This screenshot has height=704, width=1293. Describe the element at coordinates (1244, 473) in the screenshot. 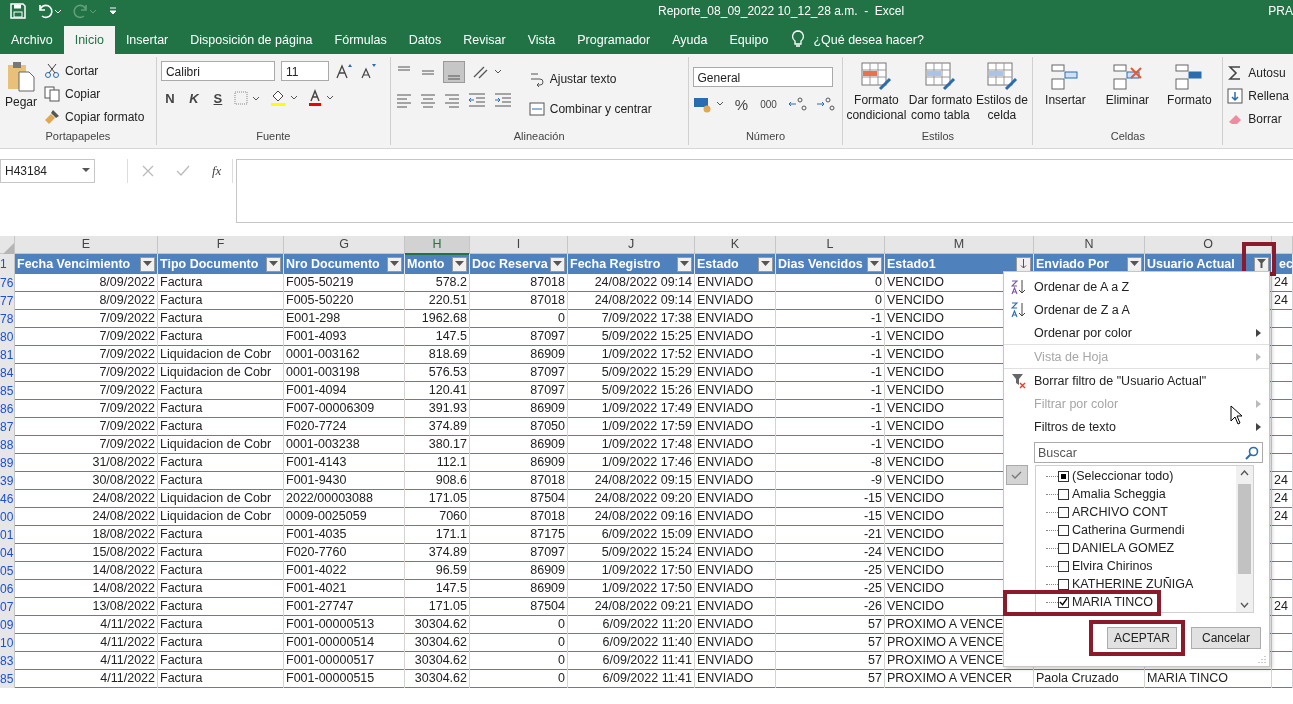

I see `chevron-up-icon` at that location.